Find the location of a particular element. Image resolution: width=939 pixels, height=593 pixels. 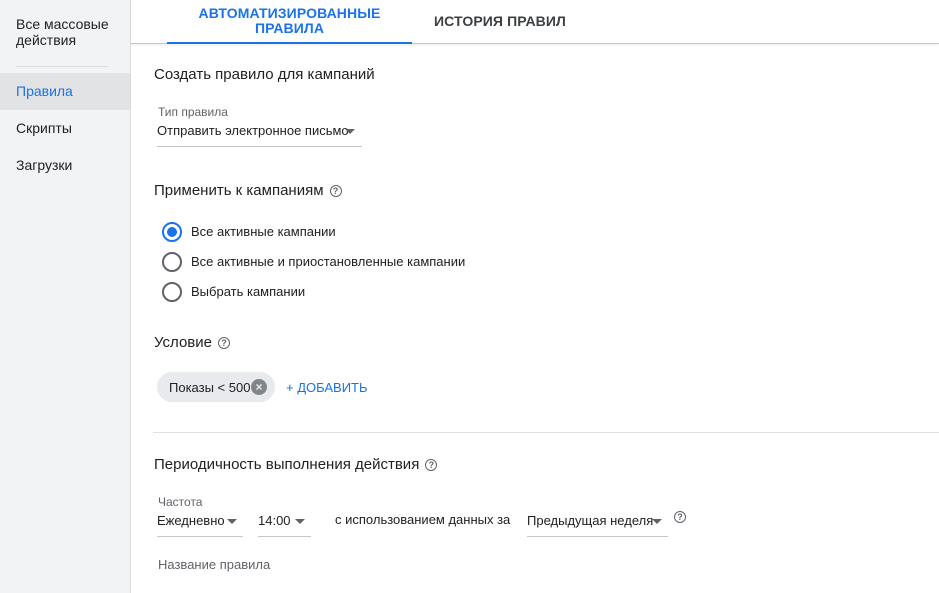

frequency-select: Ежедневно is located at coordinates (200, 524).